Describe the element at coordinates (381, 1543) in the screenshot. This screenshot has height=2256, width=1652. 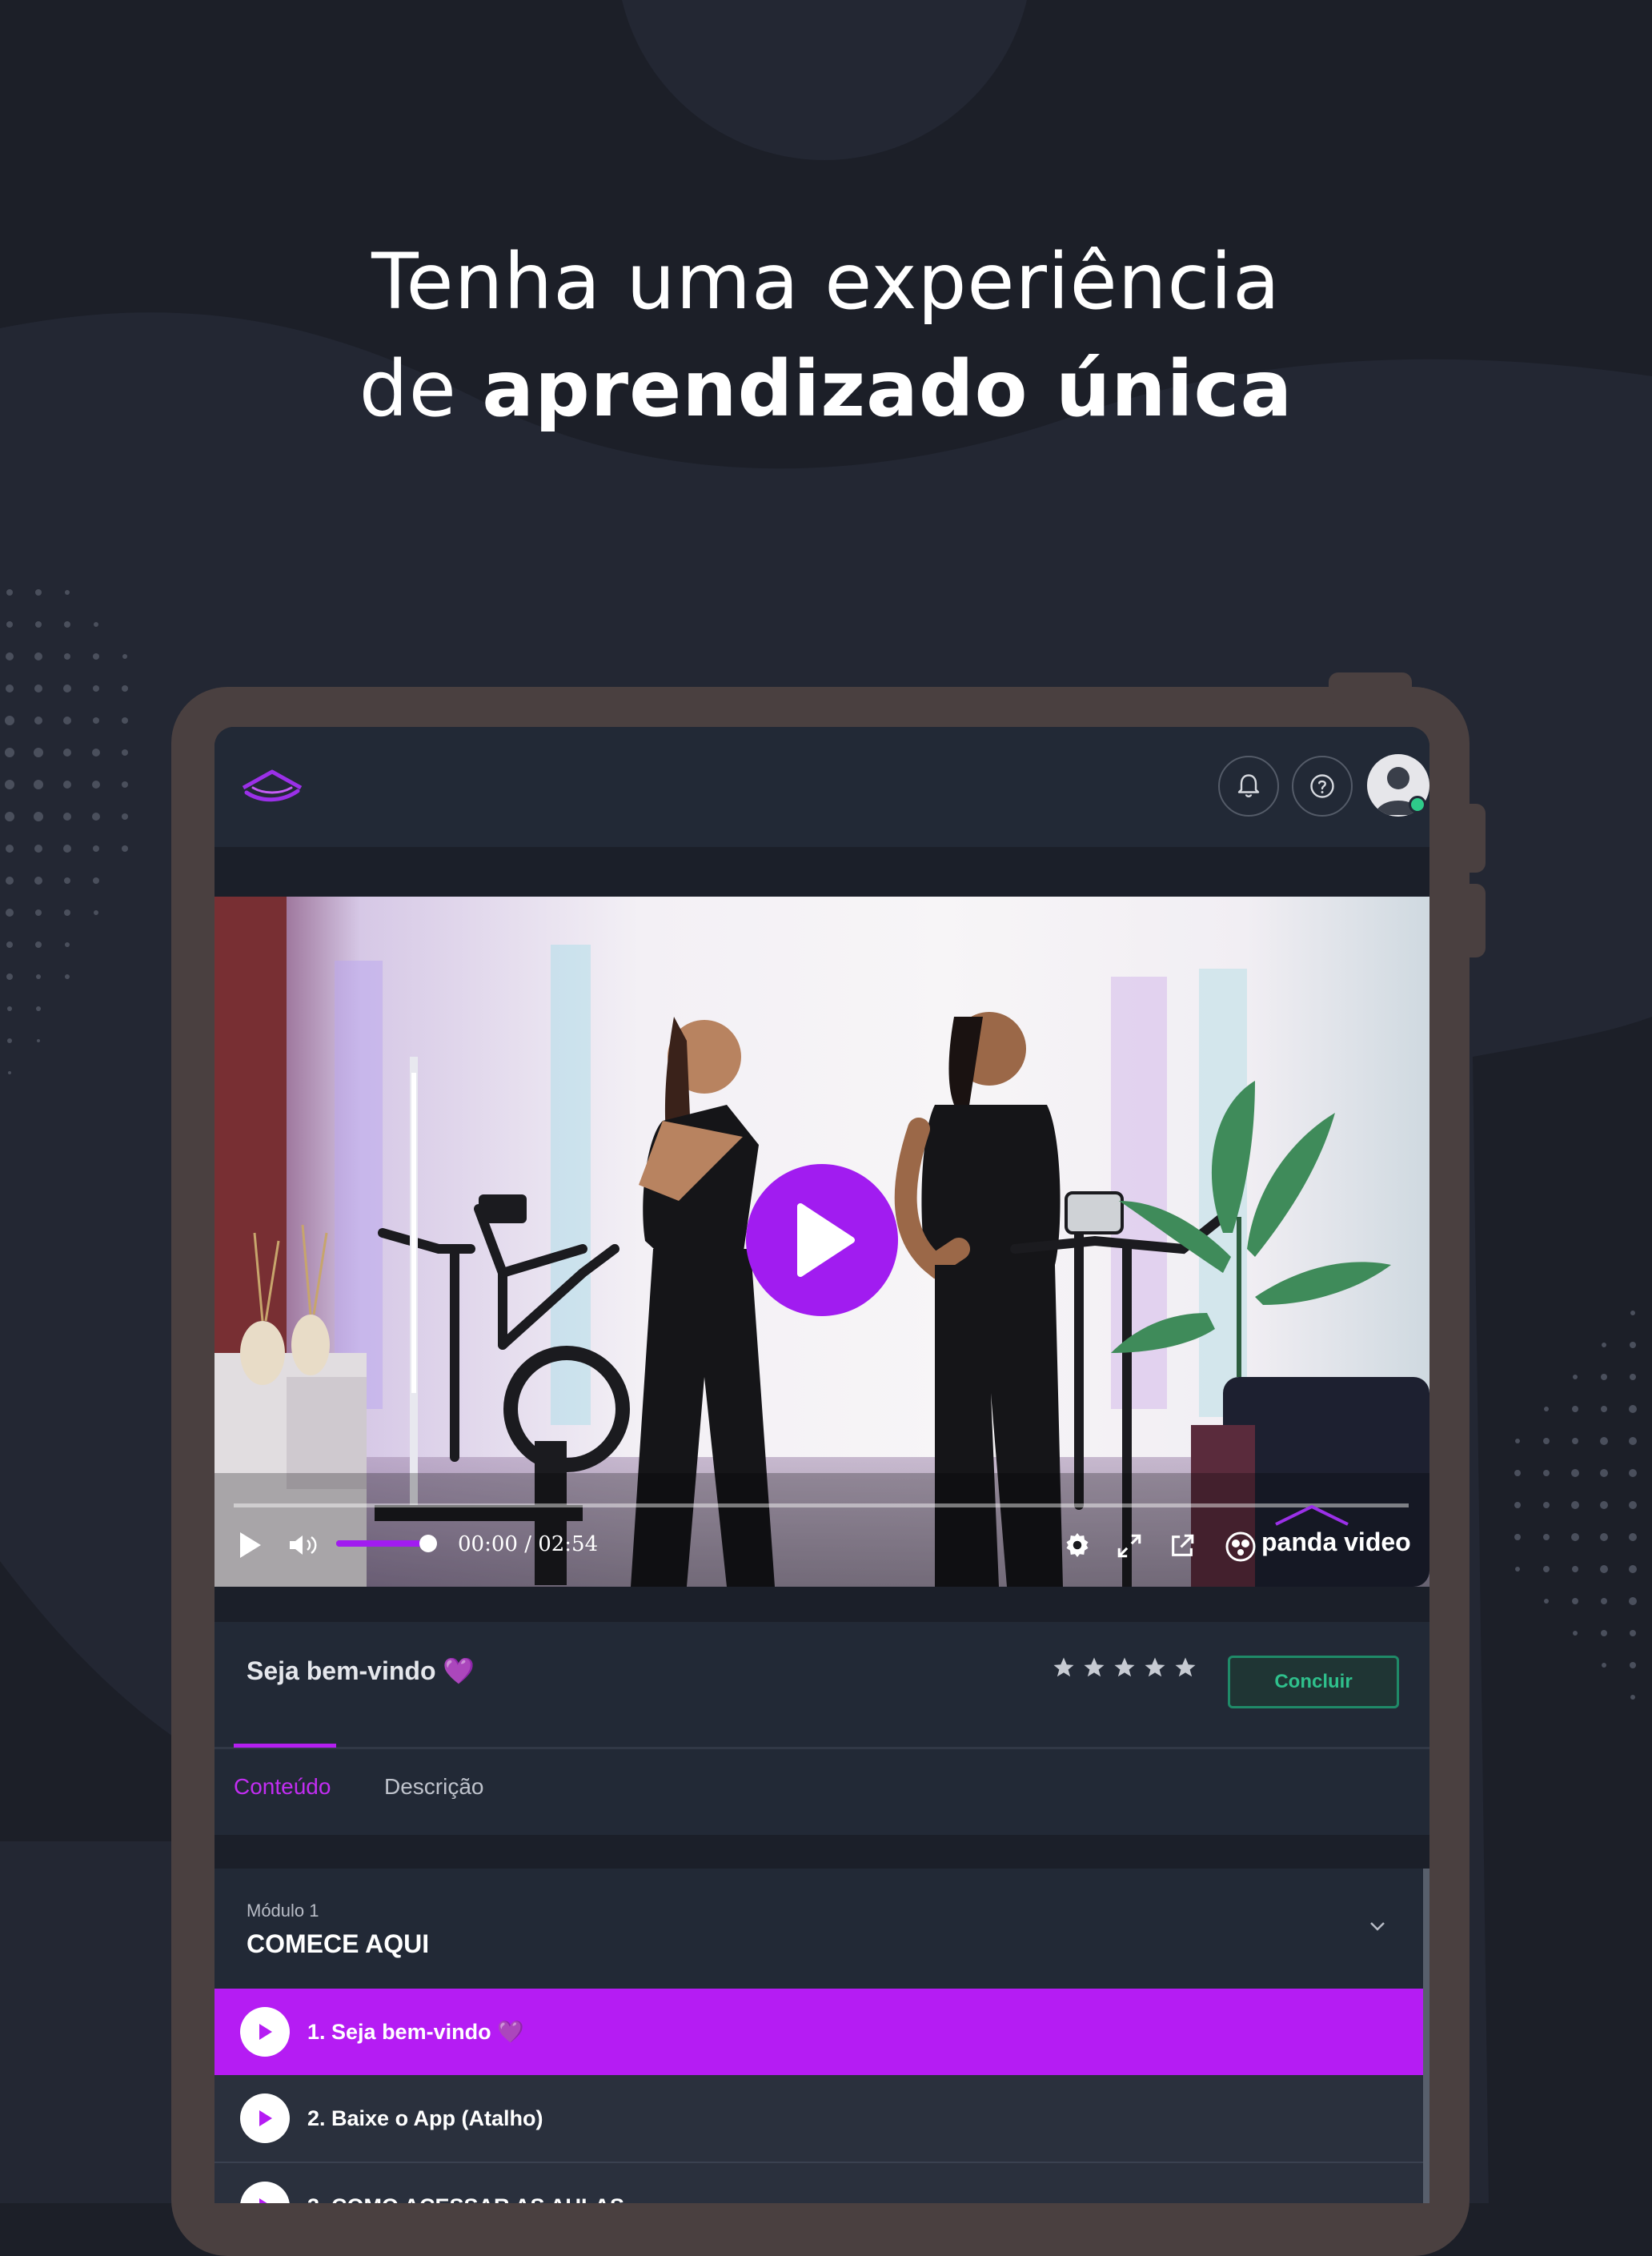
I see `volume-slider-fill` at that location.